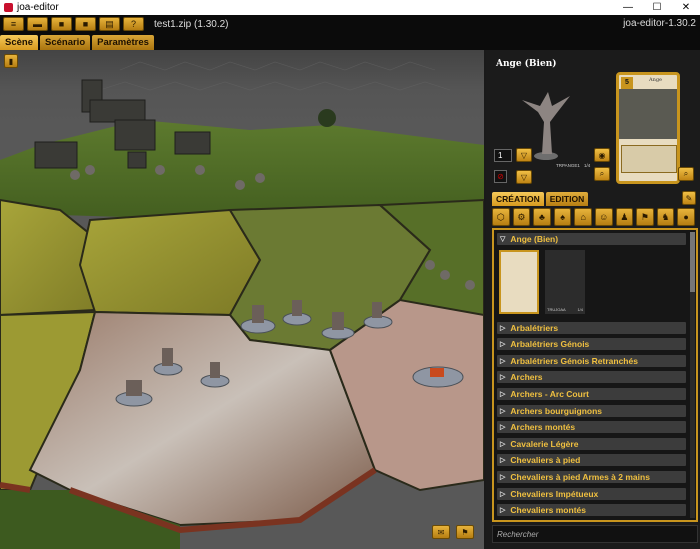 Image resolution: width=700 pixels, height=549 pixels. What do you see at coordinates (61, 24) in the screenshot?
I see `save-button: ■` at bounding box center [61, 24].